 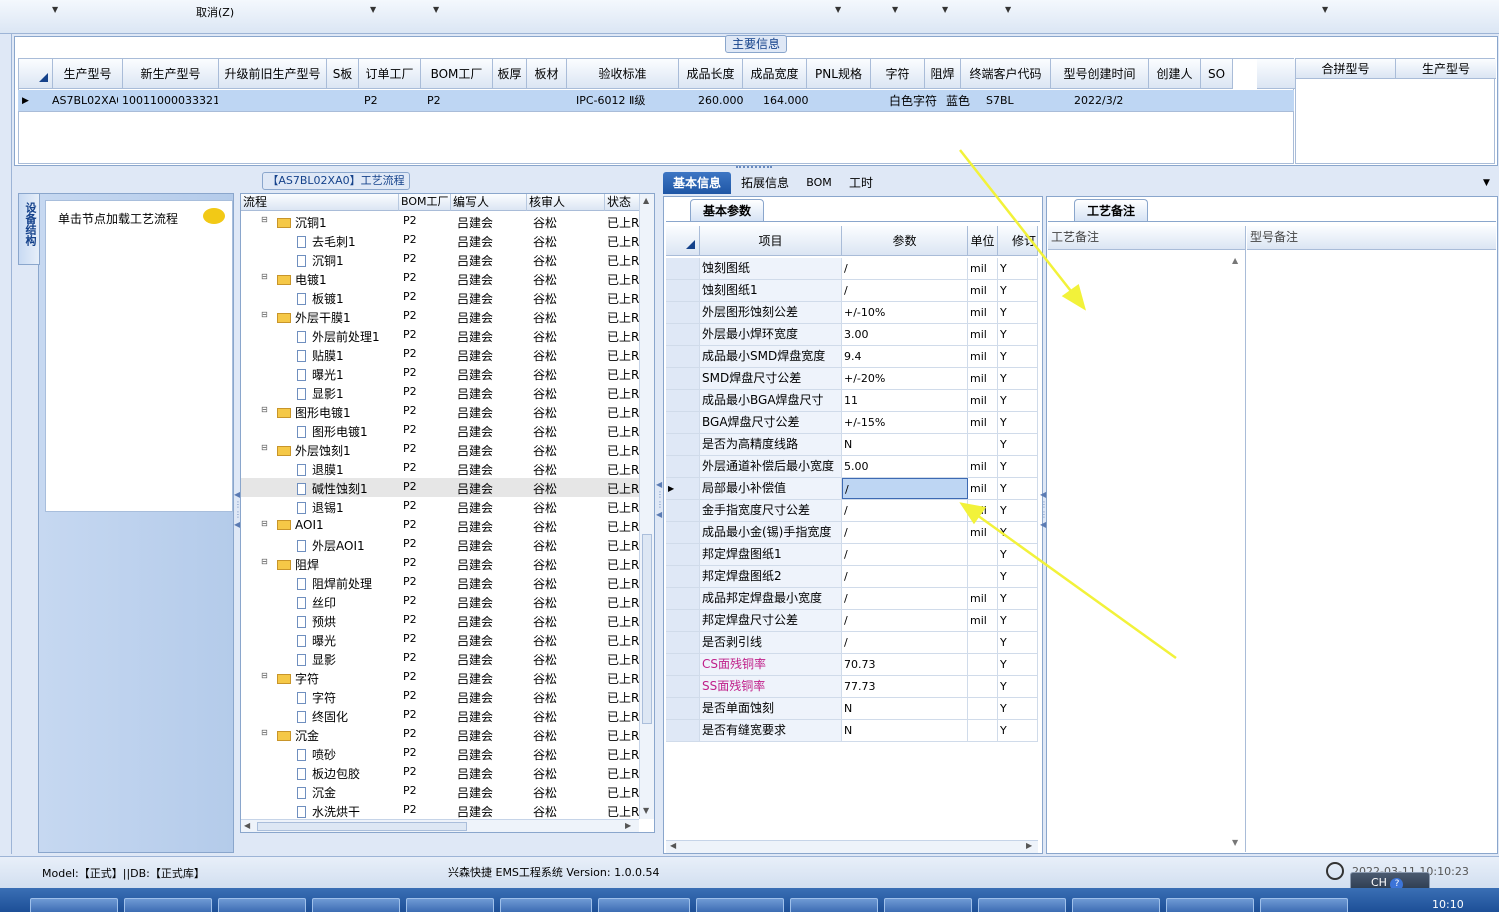 I want to click on model-db-status: Model:【正式】||DB:【正式库】, so click(x=123, y=873).